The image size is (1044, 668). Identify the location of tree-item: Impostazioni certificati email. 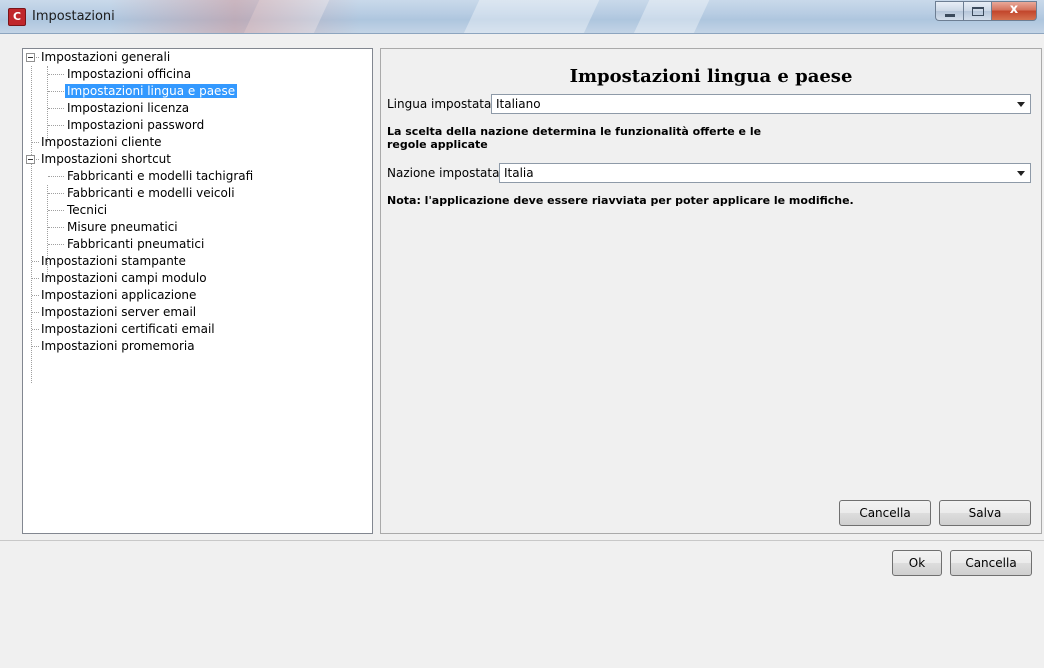
(128, 329).